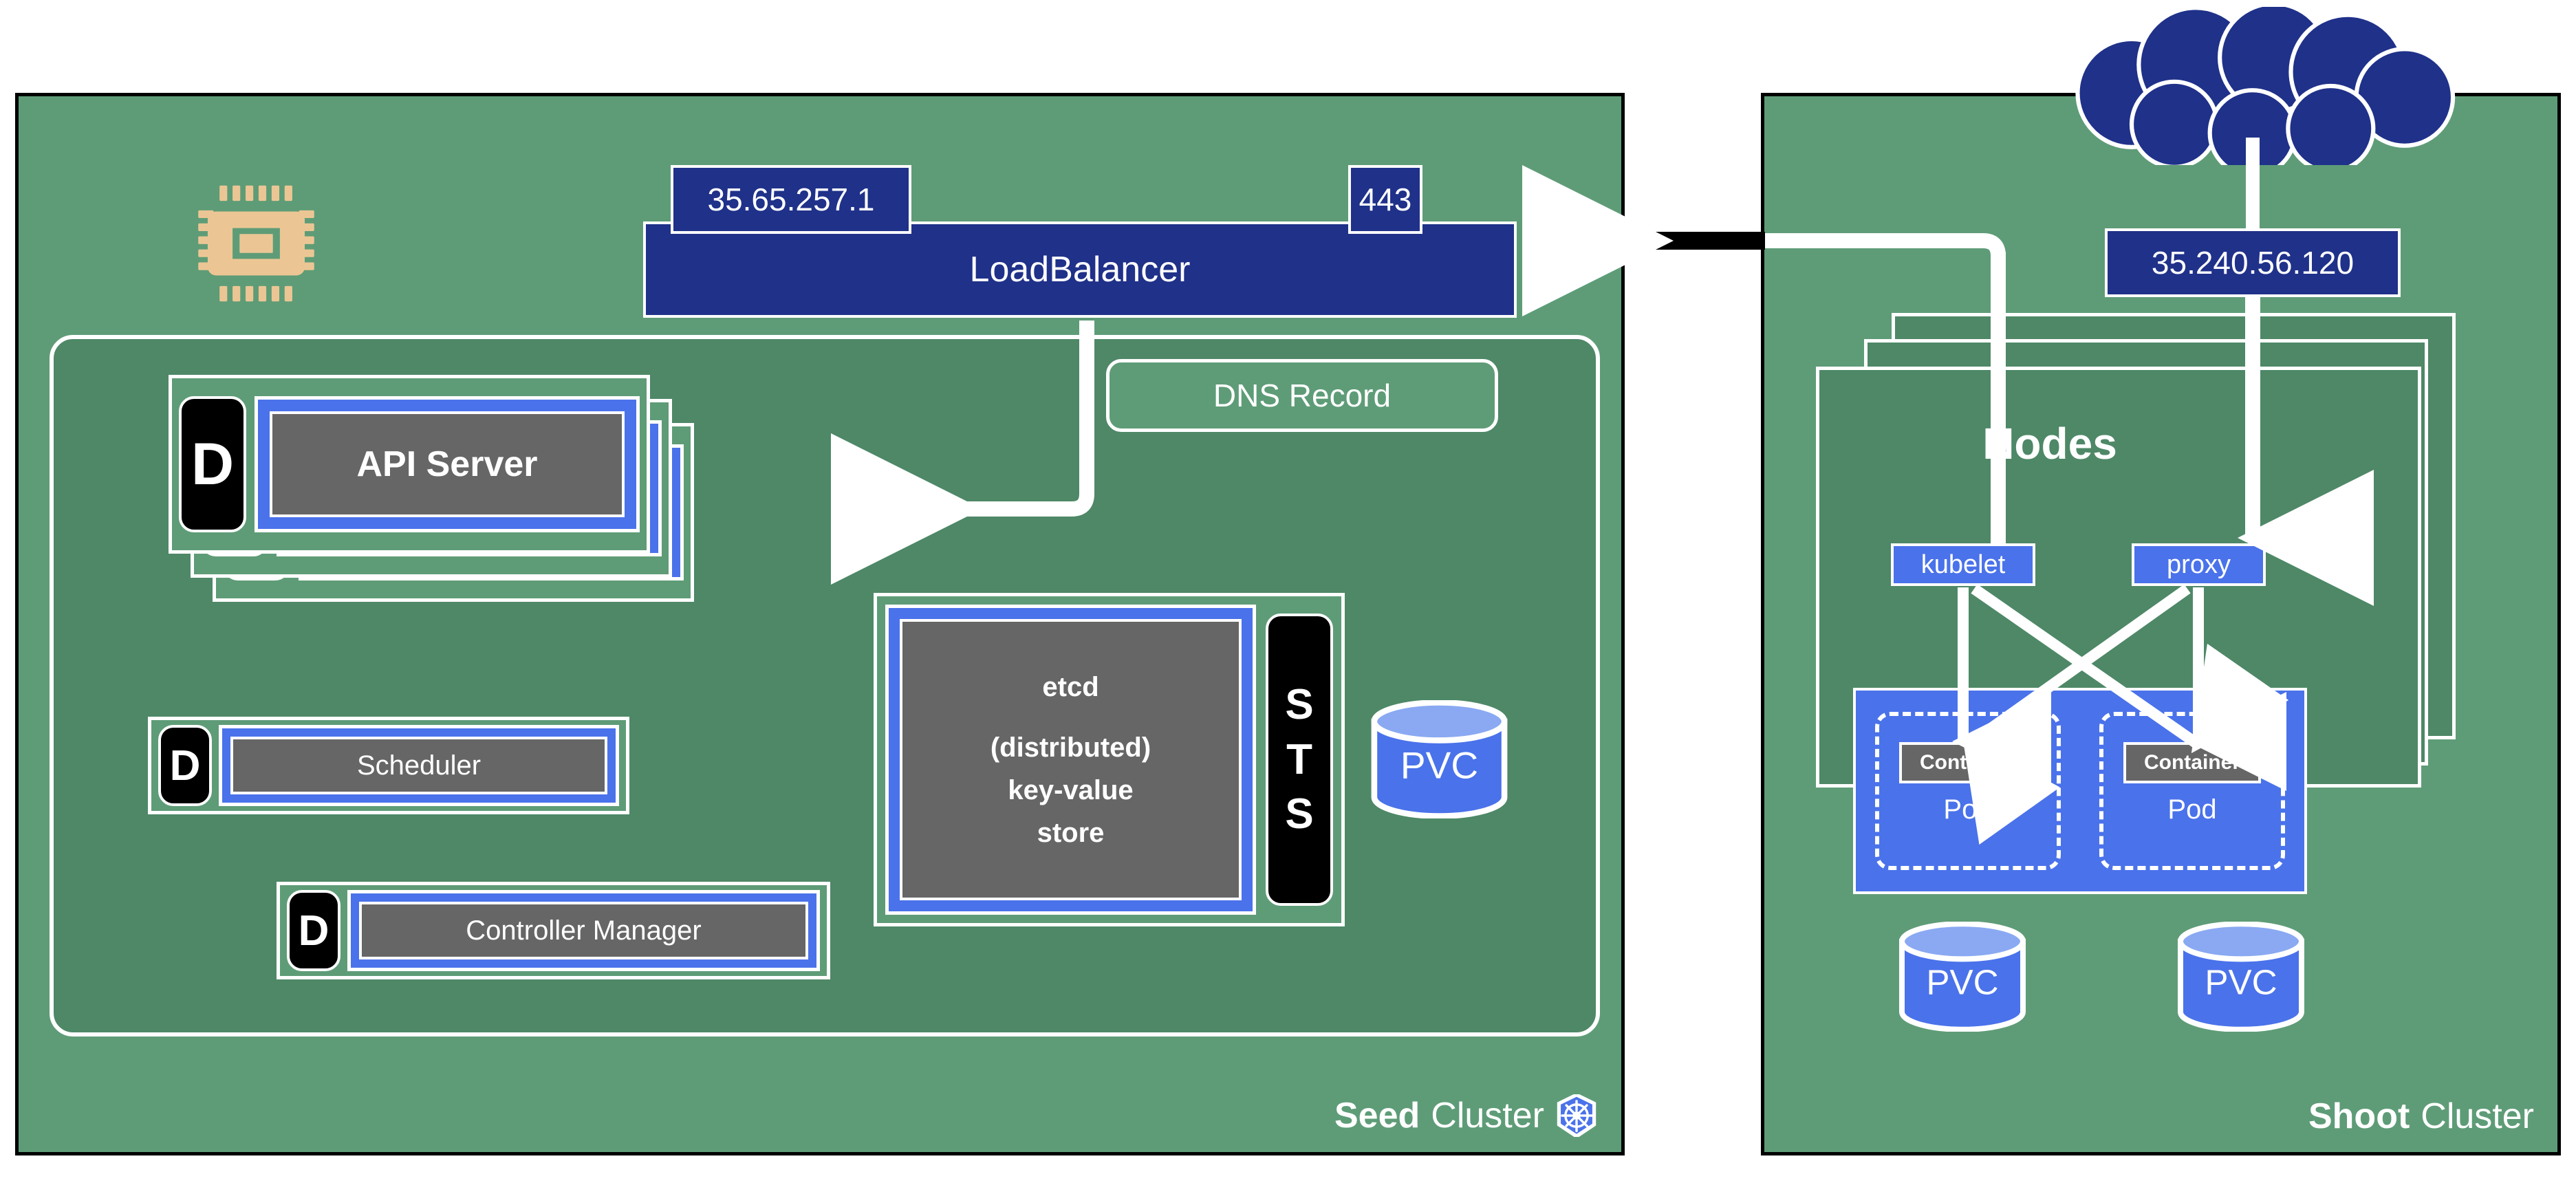  I want to click on etcd-container: etcd (distributed) key-value store, so click(1071, 759).